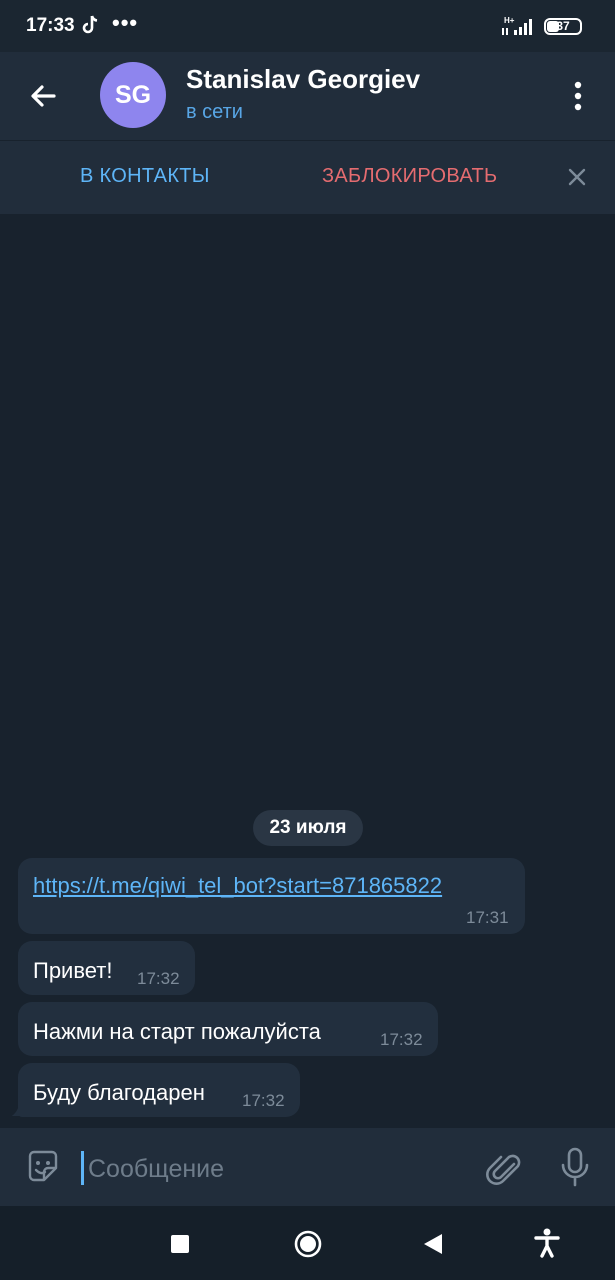 The image size is (615, 1280). Describe the element at coordinates (509, 20) in the screenshot. I see `signal-type-label: H+` at that location.